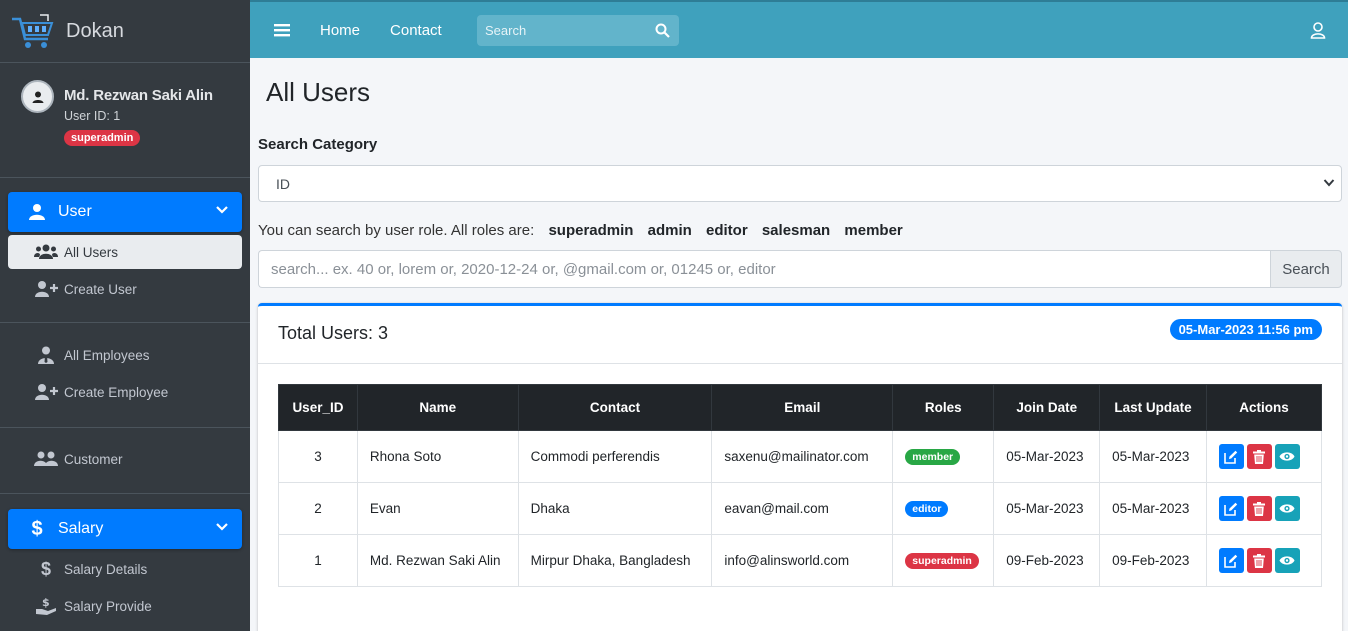 The height and width of the screenshot is (631, 1348). Describe the element at coordinates (37, 96) in the screenshot. I see `avatar-icon` at that location.